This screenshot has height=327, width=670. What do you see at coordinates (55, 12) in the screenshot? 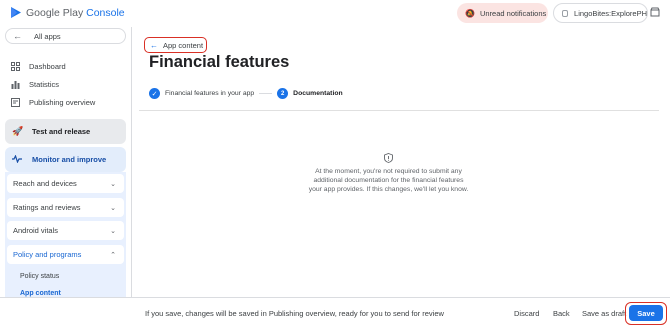
I see `logo-prefix: Google Play` at bounding box center [55, 12].